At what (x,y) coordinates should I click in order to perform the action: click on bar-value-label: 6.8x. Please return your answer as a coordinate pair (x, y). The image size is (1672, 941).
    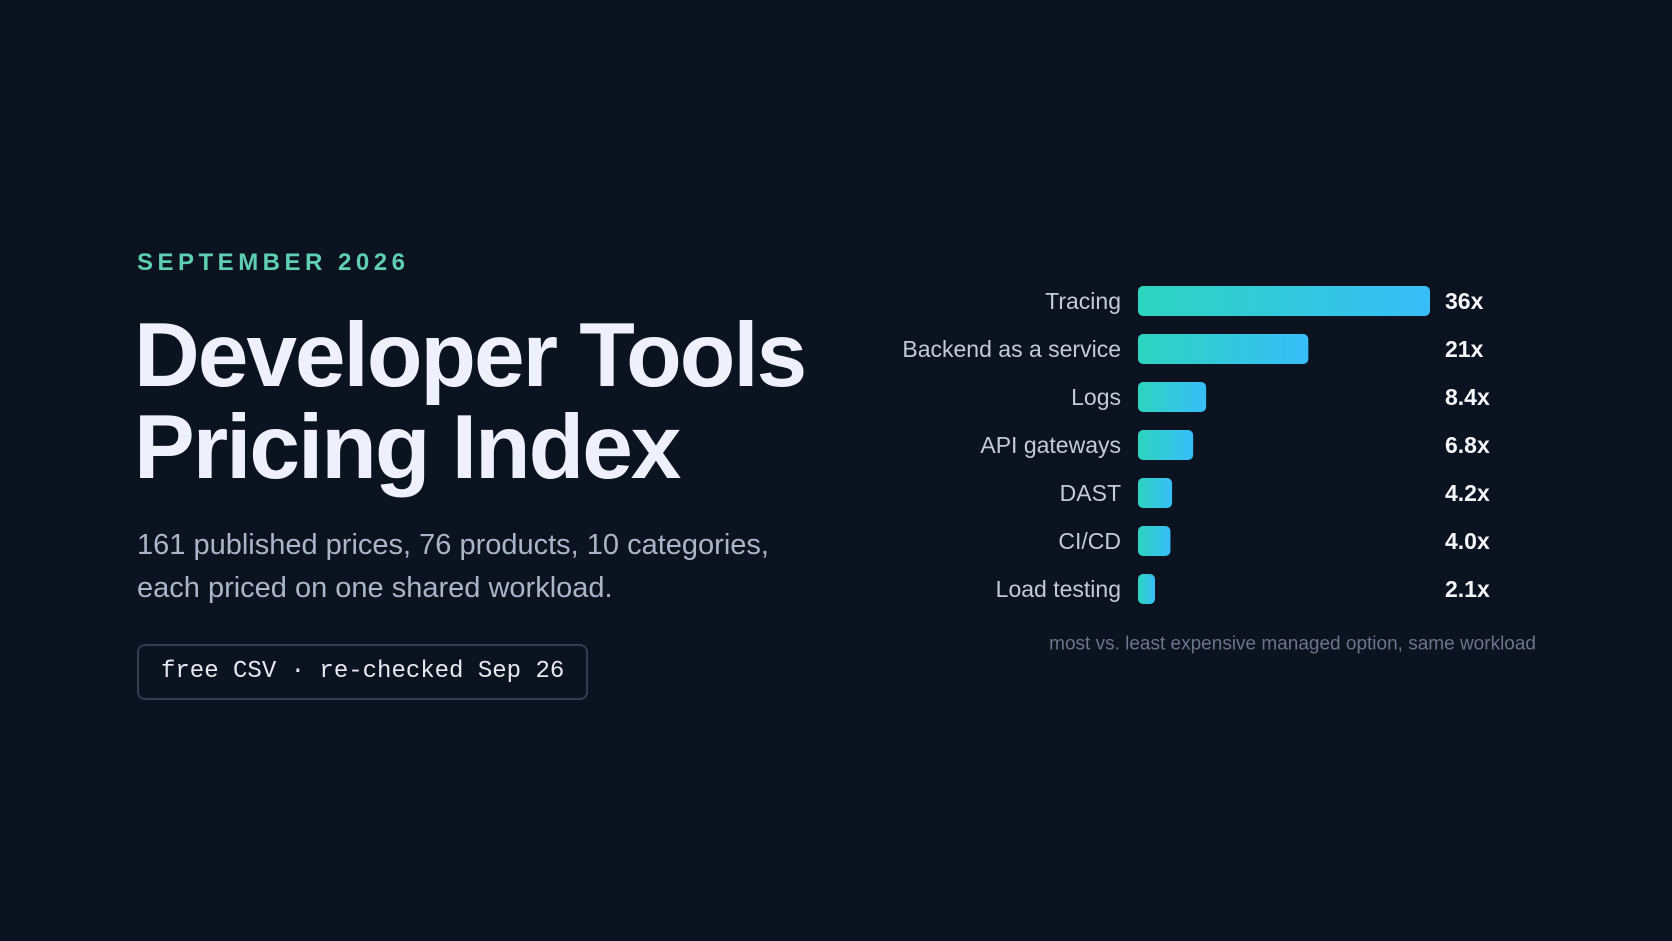
    Looking at the image, I should click on (1467, 445).